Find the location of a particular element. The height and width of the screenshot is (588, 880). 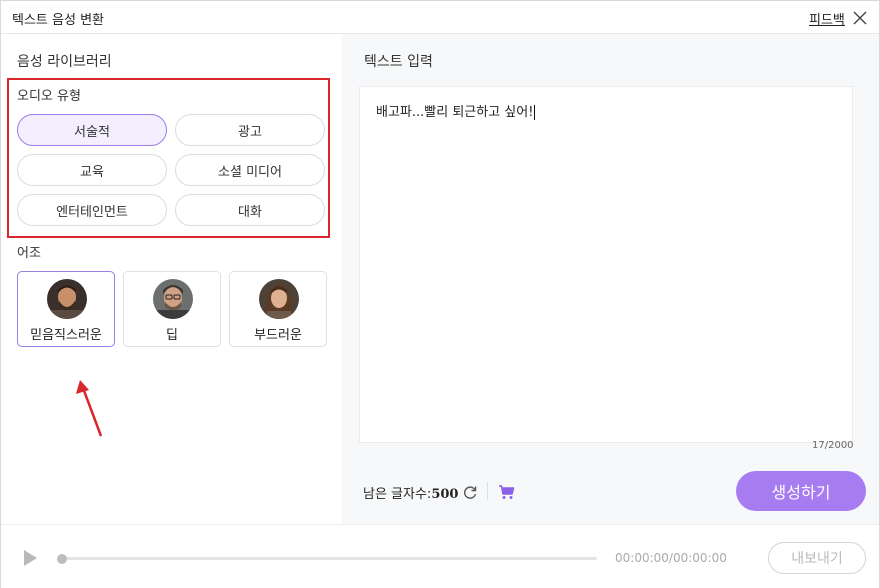

tone-card-trustworthy: 믿음직스러운 is located at coordinates (66, 309).